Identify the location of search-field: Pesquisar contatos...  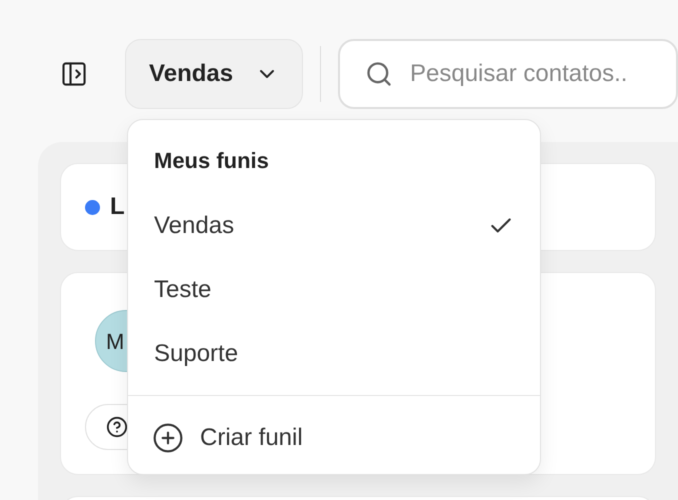
(508, 74).